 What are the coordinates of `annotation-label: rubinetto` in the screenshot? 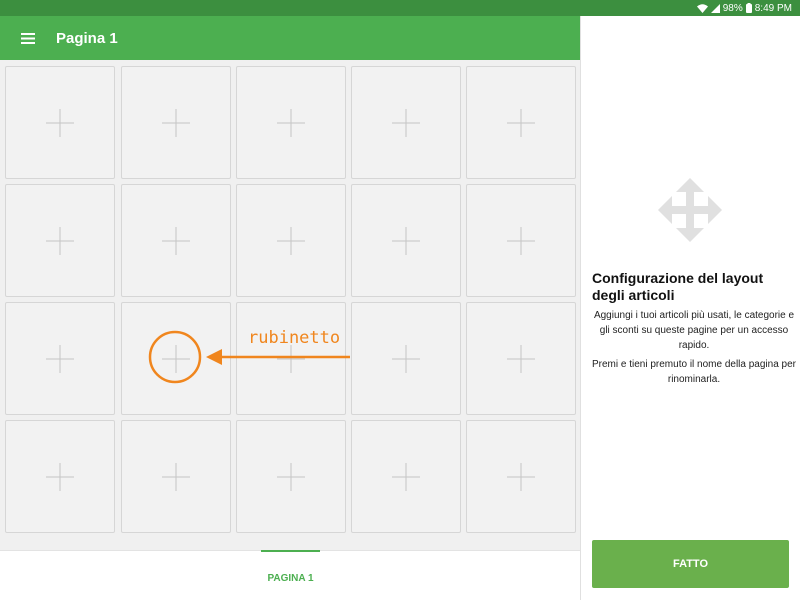 It's located at (294, 338).